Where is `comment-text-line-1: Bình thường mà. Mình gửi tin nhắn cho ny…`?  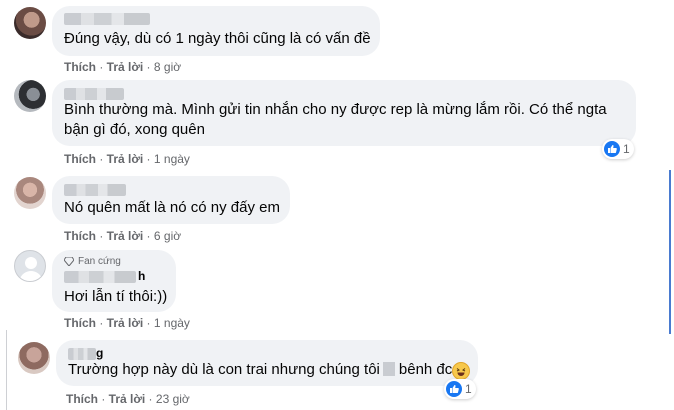 comment-text-line-1: Bình thường mà. Mình gửi tin nhắn cho ny… is located at coordinates (335, 109).